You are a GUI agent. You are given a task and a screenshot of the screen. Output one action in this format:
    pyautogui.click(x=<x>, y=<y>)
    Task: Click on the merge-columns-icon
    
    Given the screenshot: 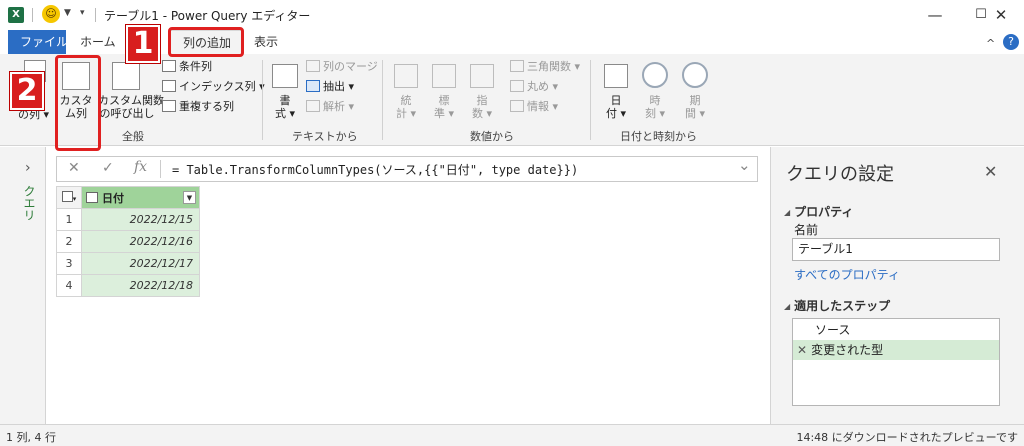 What is the action you would take?
    pyautogui.click(x=313, y=66)
    